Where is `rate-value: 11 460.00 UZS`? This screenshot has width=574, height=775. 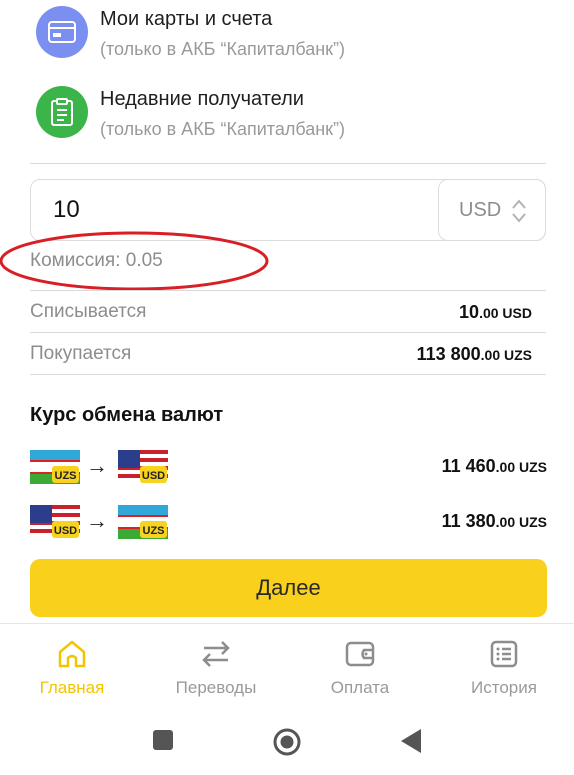
rate-value: 11 460.00 UZS is located at coordinates (494, 466).